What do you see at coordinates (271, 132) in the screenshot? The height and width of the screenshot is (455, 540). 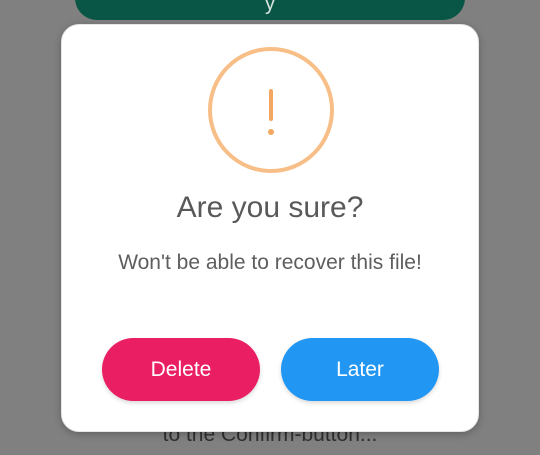 I see `exclamation-dot` at bounding box center [271, 132].